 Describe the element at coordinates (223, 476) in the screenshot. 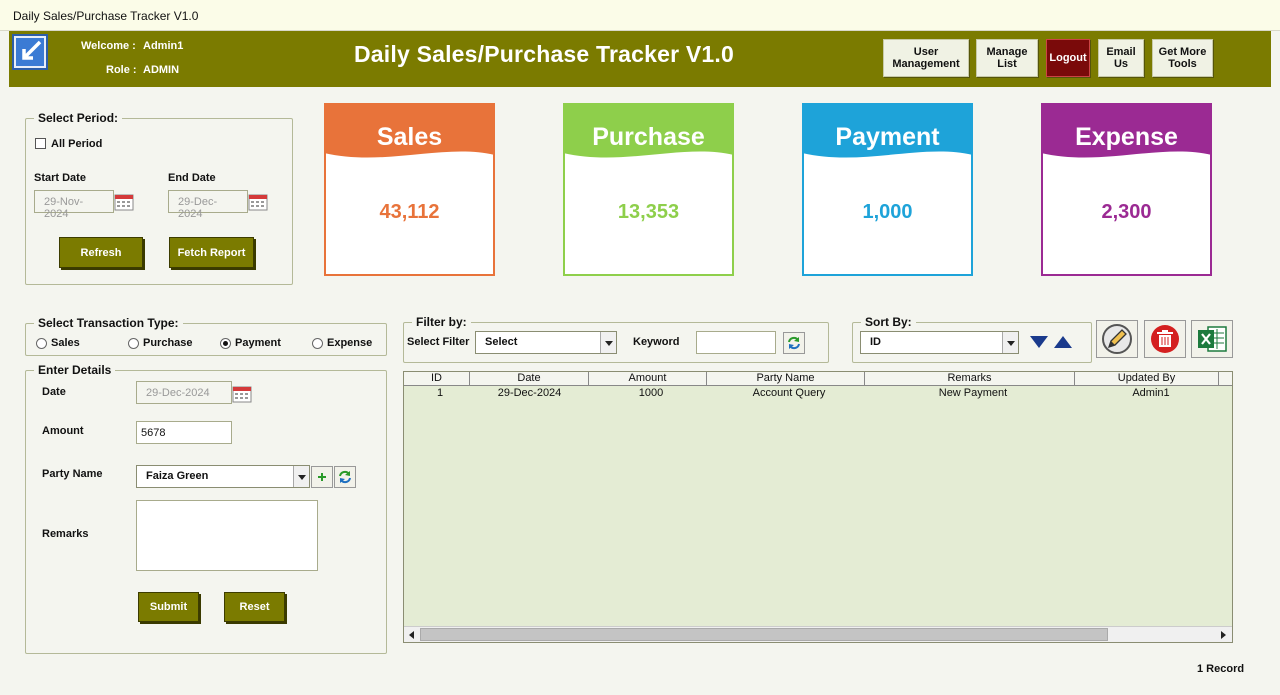

I see `party-name-select: Faiza Green` at that location.